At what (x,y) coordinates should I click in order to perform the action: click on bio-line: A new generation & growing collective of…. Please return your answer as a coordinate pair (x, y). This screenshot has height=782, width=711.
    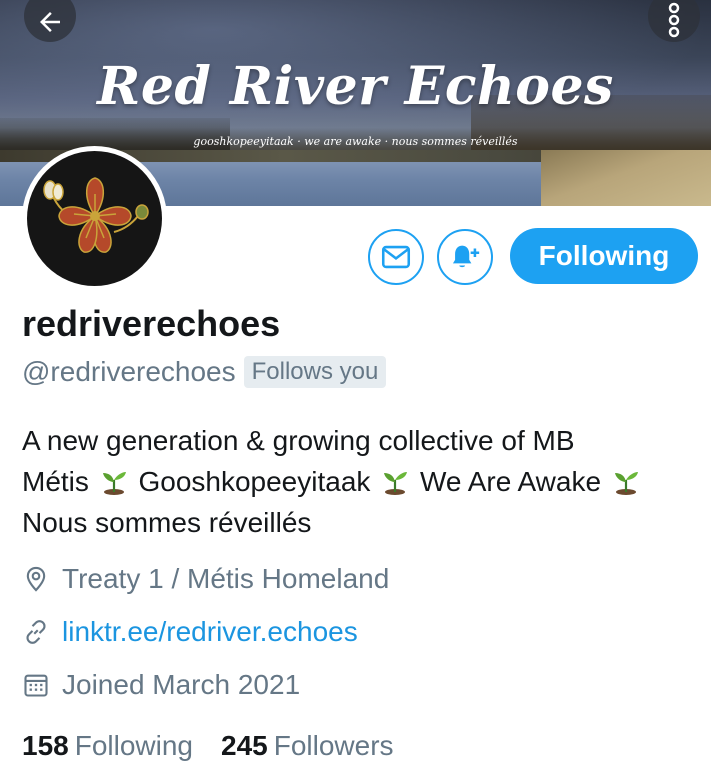
    Looking at the image, I should click on (298, 440).